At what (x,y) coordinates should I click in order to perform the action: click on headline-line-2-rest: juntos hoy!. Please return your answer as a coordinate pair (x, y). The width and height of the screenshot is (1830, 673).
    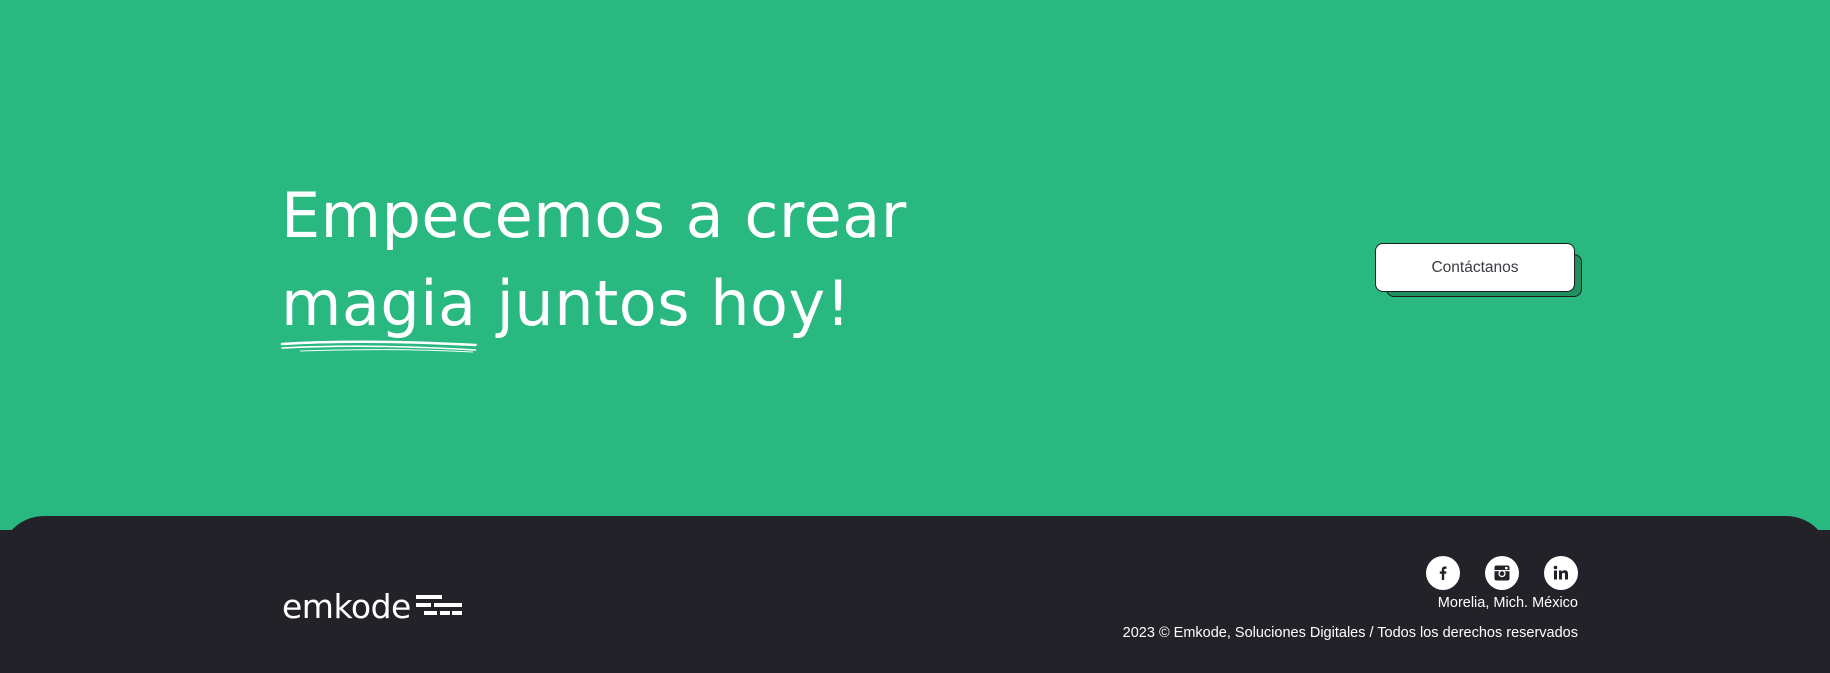
    Looking at the image, I should click on (664, 303).